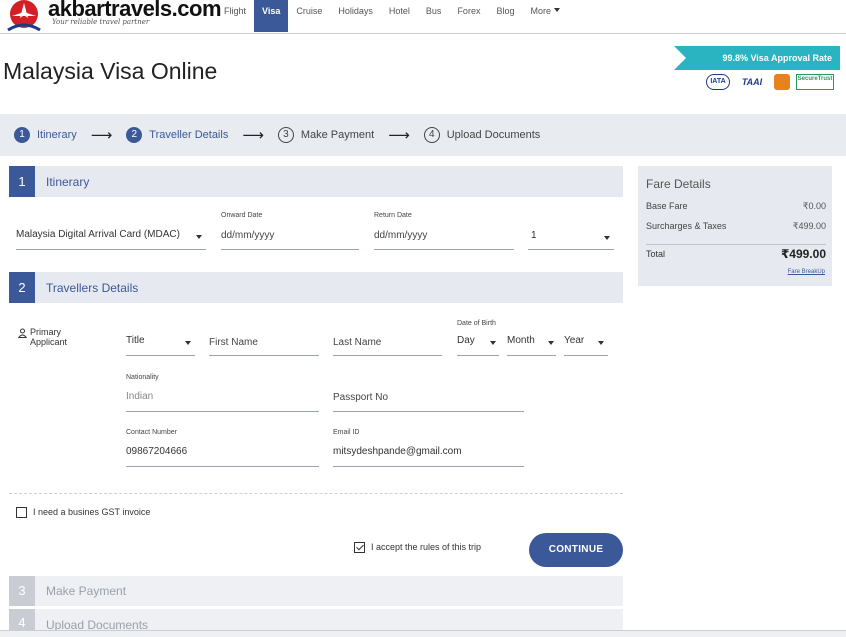  What do you see at coordinates (806, 272) in the screenshot?
I see `fare-breakup-link: Fare BreakUp` at bounding box center [806, 272].